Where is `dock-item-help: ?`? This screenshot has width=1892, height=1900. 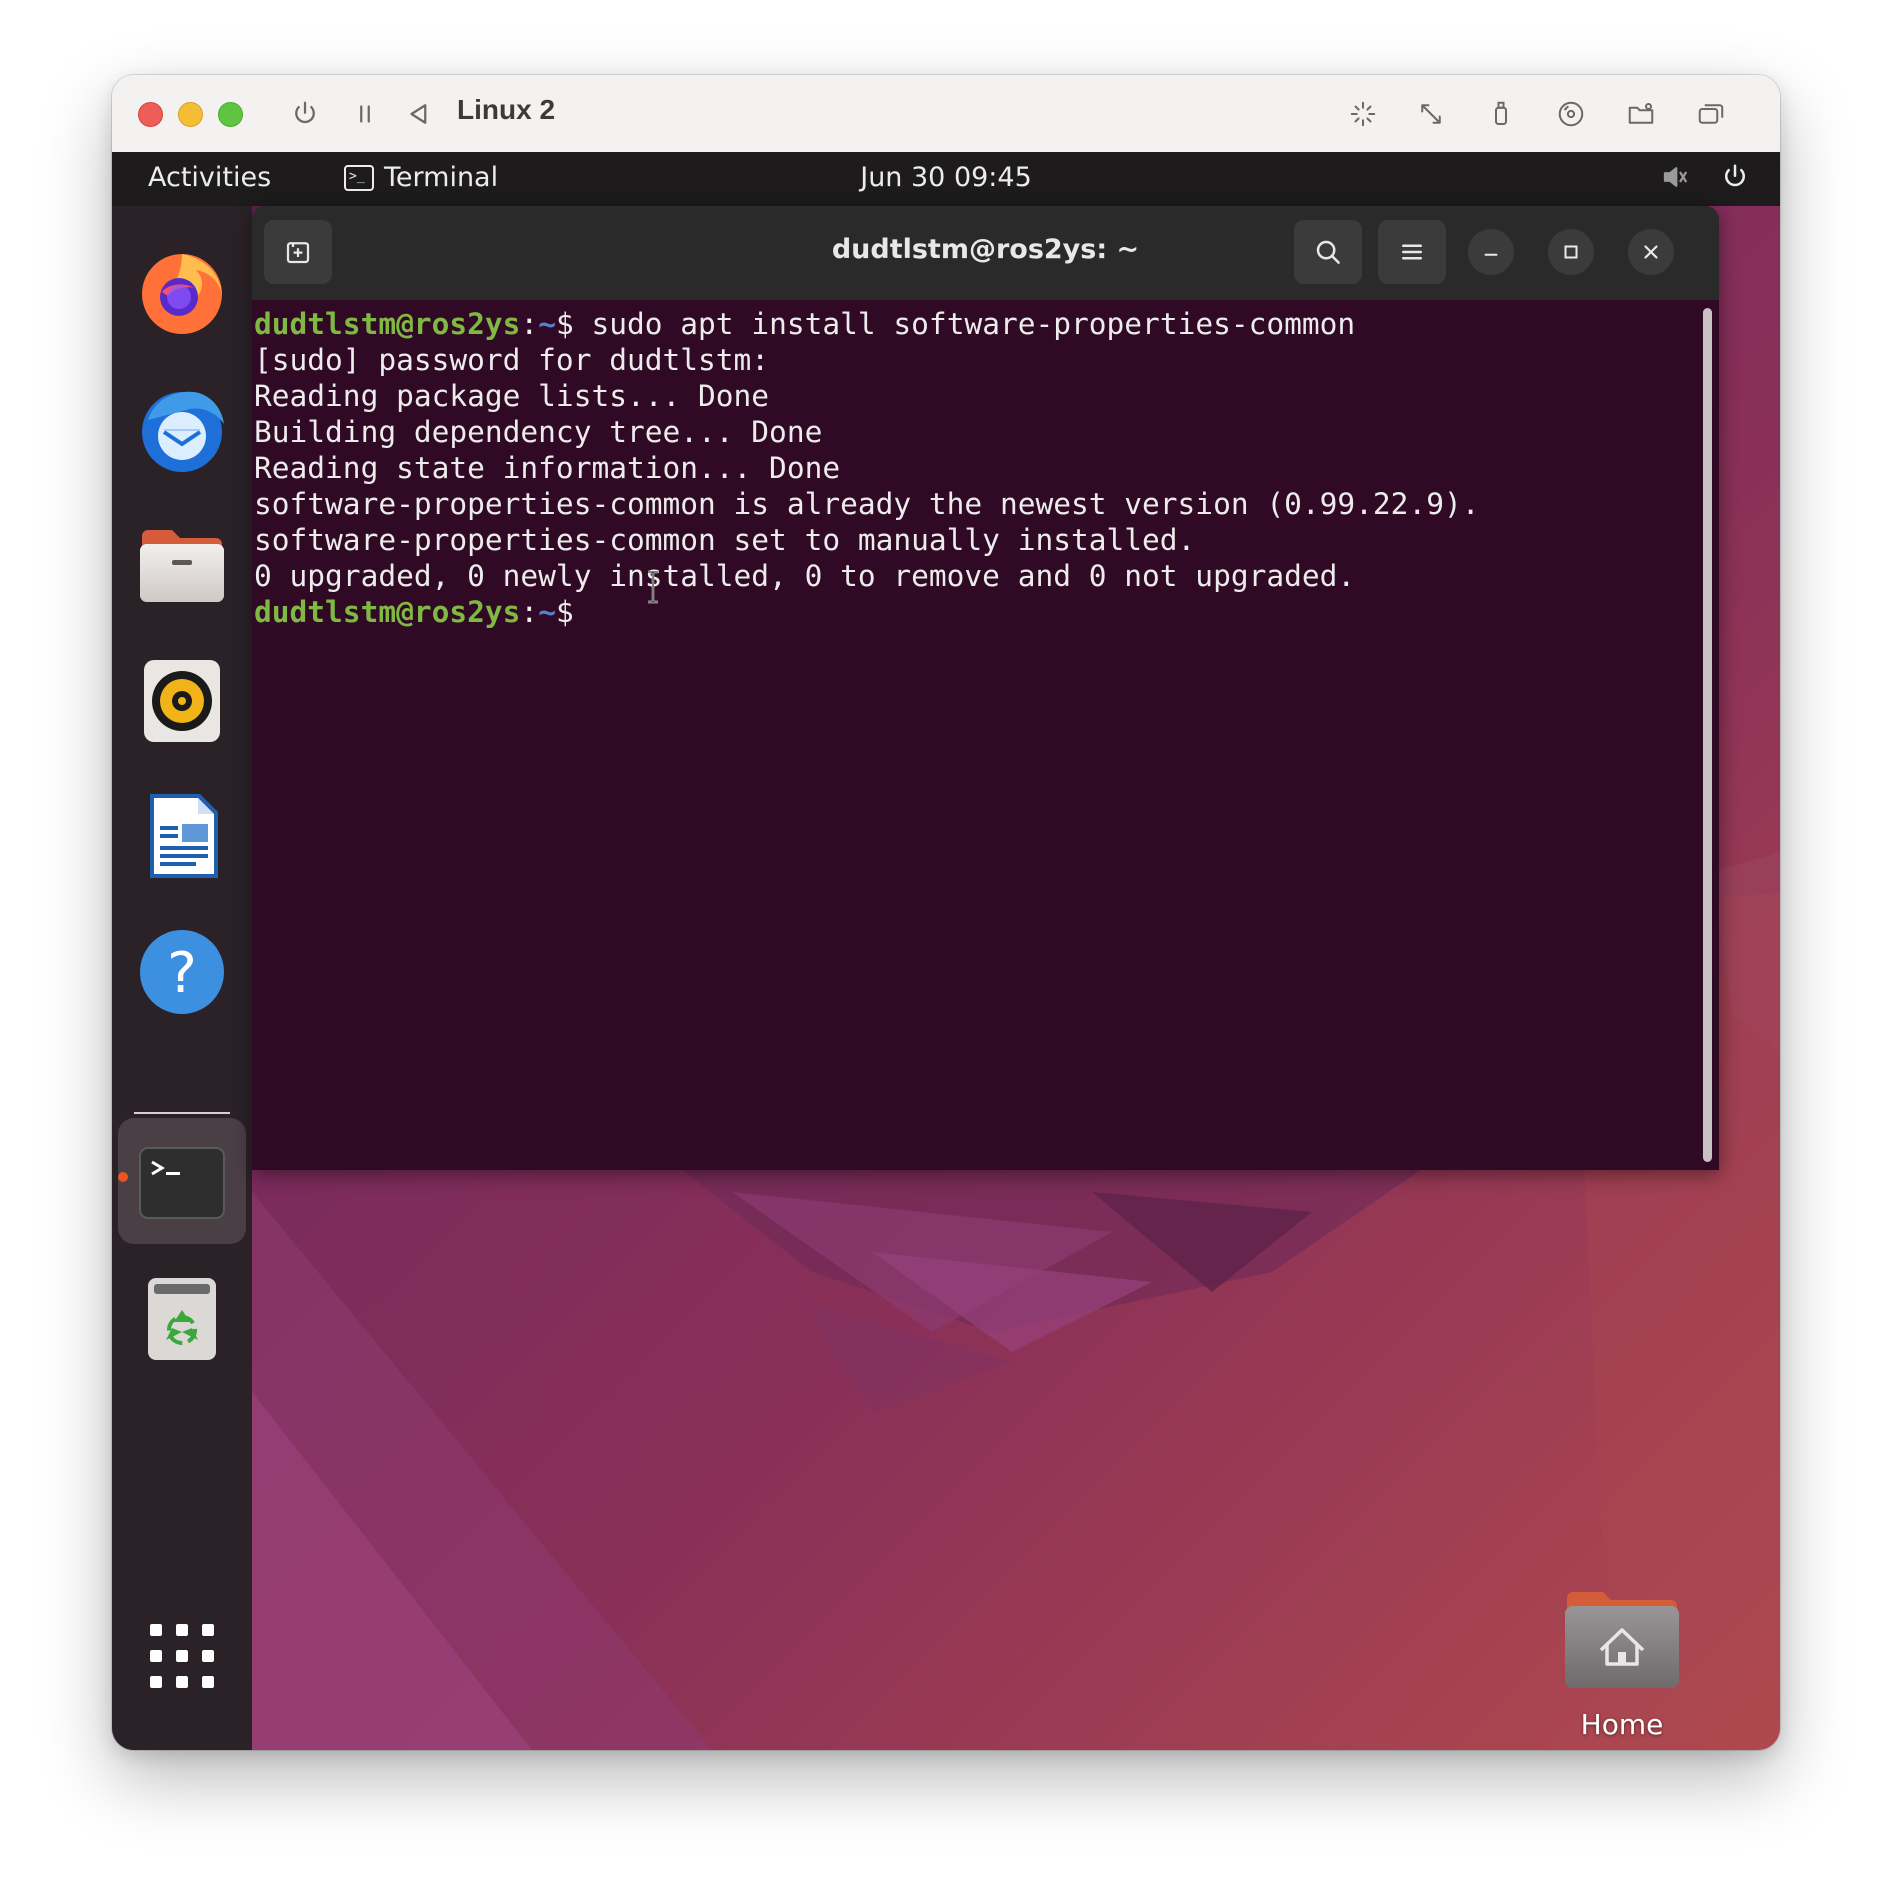
dock-item-help: ? is located at coordinates (182, 972).